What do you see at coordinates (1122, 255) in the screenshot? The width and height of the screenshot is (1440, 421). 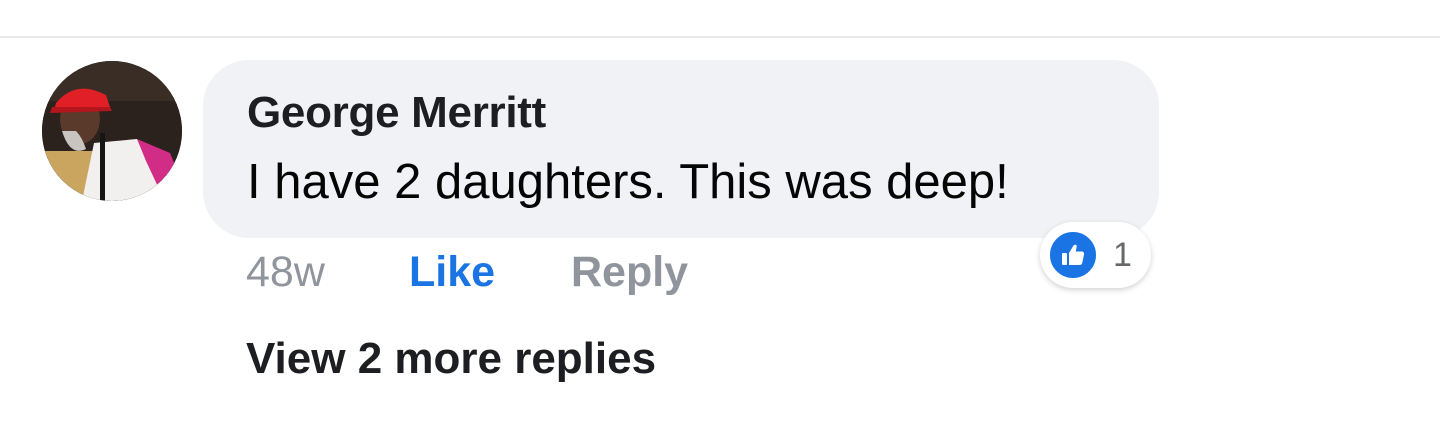 I see `reaction-count: 1` at bounding box center [1122, 255].